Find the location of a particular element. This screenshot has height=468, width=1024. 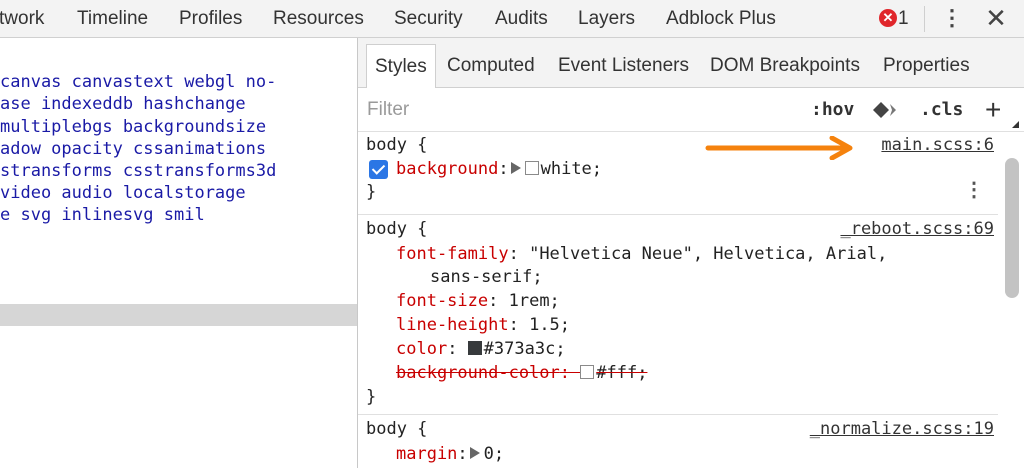

property-name: line-height is located at coordinates (452, 325).